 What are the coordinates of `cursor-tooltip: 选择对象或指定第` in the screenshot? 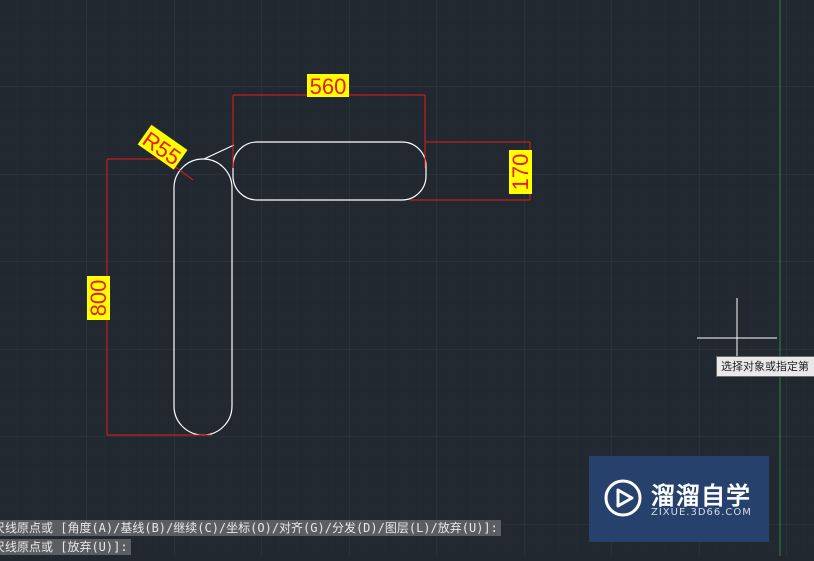 It's located at (765, 366).